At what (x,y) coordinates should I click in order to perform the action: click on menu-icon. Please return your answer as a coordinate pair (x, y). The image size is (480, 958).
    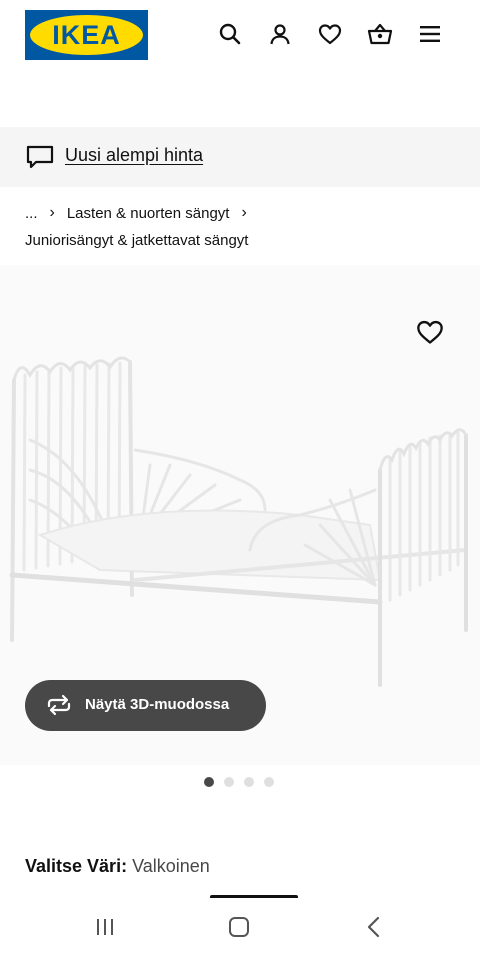
    Looking at the image, I should click on (430, 34).